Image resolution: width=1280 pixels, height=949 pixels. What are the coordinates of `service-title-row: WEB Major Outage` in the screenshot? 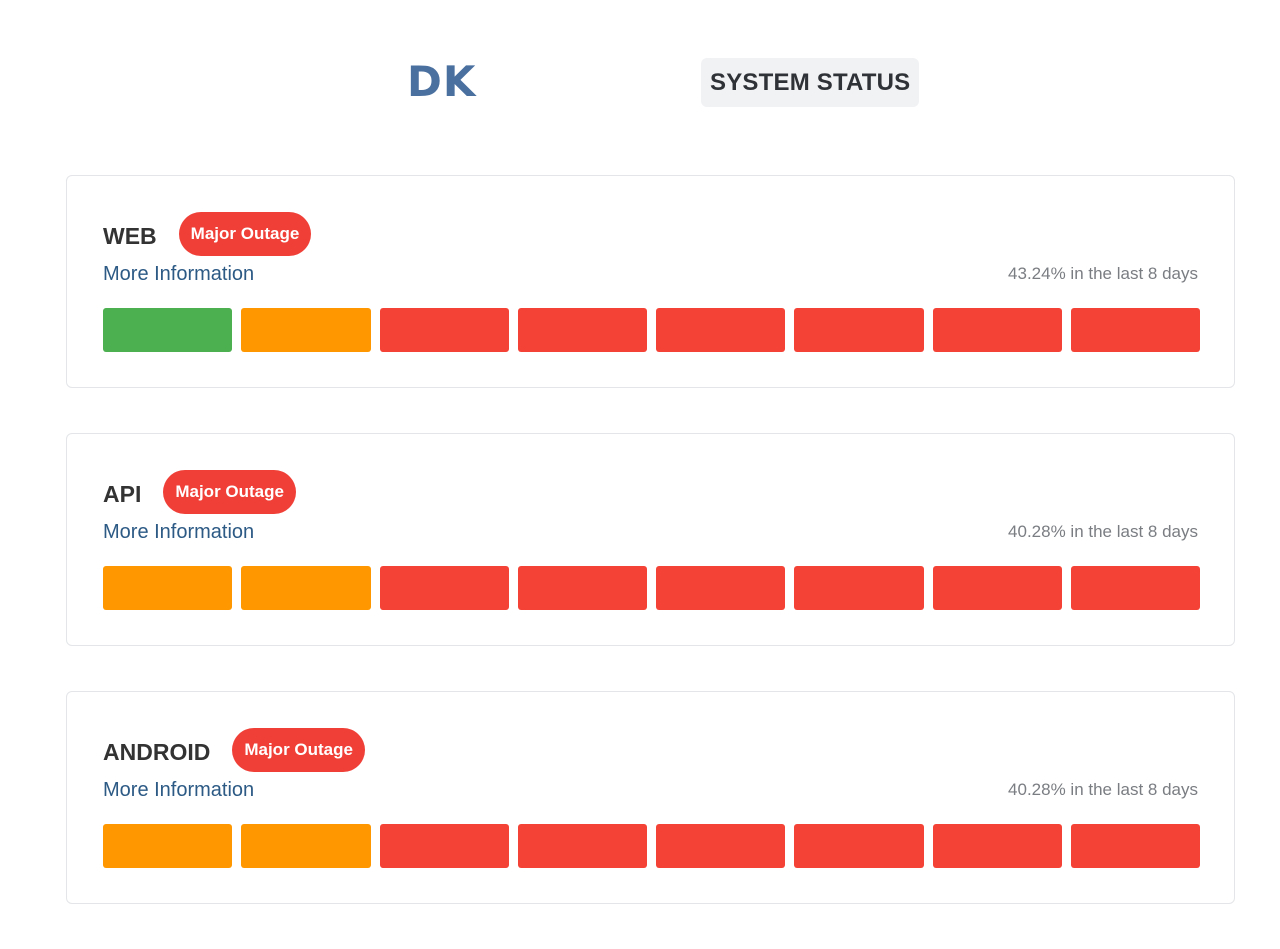 It's located at (207, 234).